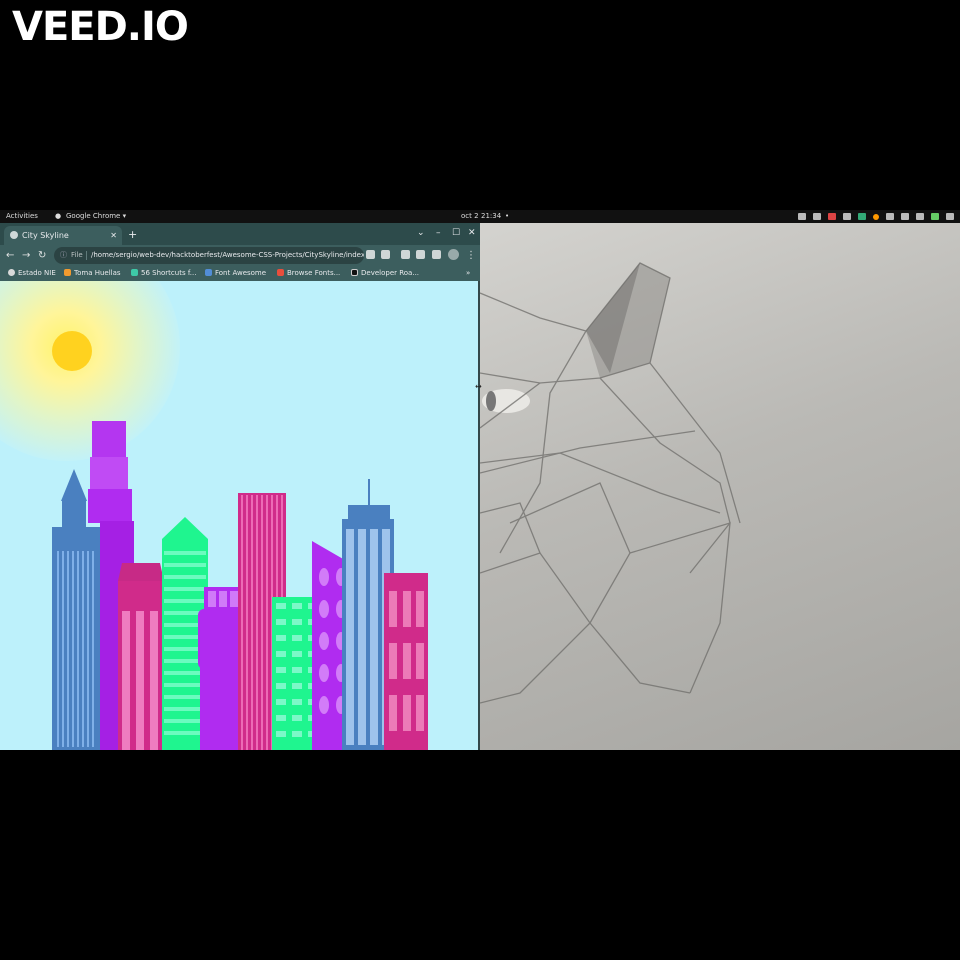  I want to click on bookmark-star-icon, so click(385, 254).